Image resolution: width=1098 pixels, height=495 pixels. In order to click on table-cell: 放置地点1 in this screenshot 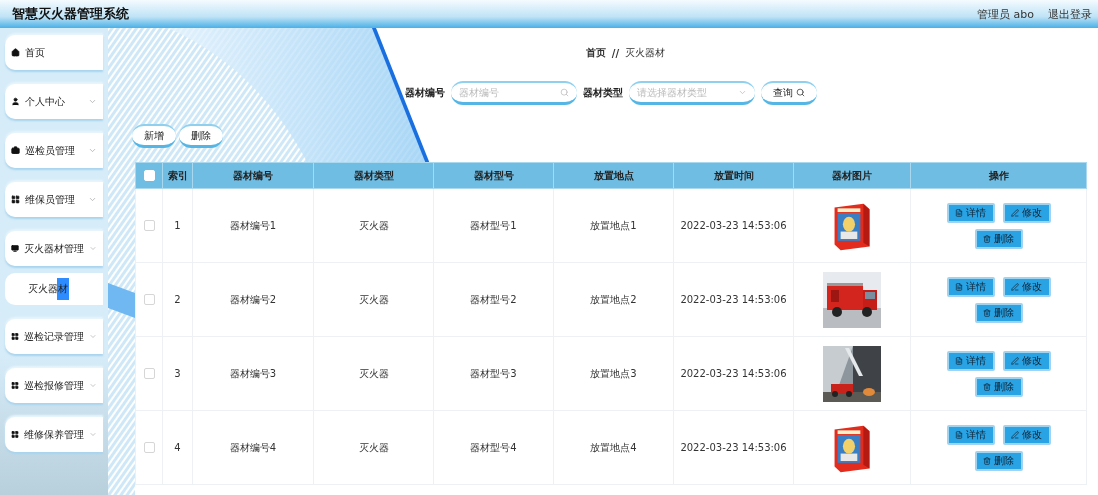, I will do `click(613, 225)`.